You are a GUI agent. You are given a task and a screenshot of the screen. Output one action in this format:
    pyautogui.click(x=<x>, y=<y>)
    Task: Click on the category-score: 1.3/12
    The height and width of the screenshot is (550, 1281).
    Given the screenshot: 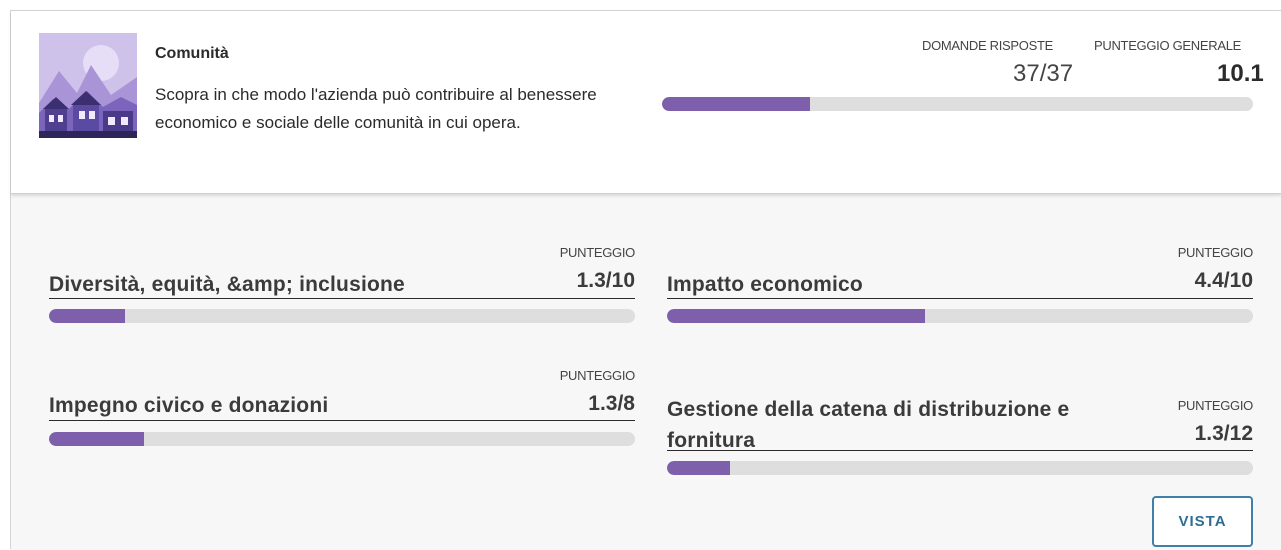 What is the action you would take?
    pyautogui.click(x=1223, y=433)
    